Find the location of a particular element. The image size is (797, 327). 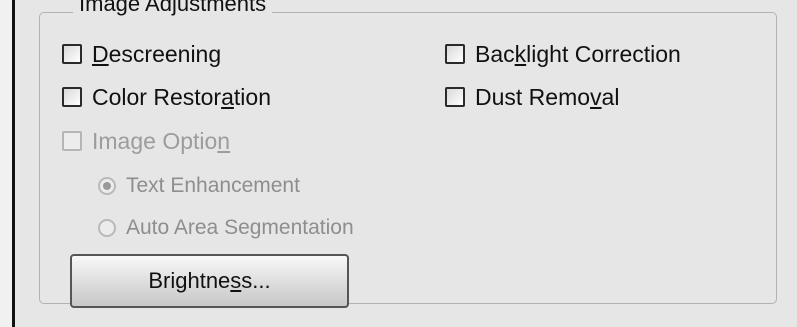

radio-label: Text Enhancement is located at coordinates (213, 185).